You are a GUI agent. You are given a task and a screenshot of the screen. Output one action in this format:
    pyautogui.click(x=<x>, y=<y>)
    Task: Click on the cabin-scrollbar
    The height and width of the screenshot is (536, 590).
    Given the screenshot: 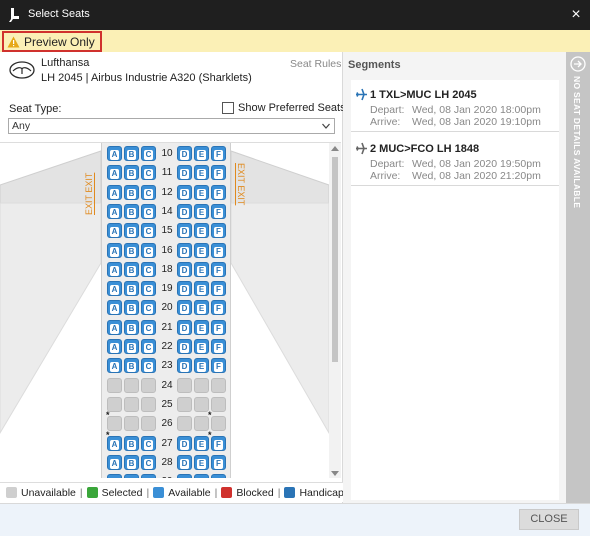 What is the action you would take?
    pyautogui.click(x=335, y=310)
    